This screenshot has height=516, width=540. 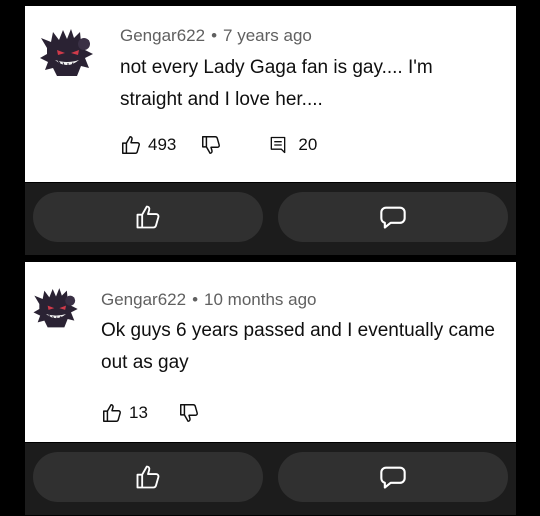 What do you see at coordinates (308, 144) in the screenshot?
I see `reply-count: 20` at bounding box center [308, 144].